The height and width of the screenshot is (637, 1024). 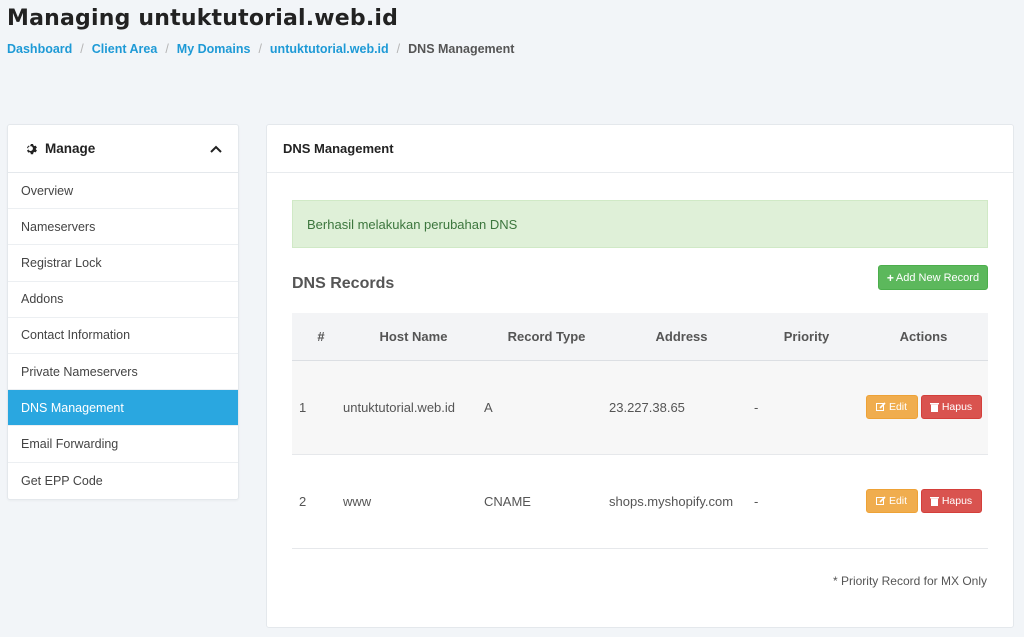 What do you see at coordinates (329, 49) in the screenshot?
I see `breadcrumb-domain: untuktutorial.web.id` at bounding box center [329, 49].